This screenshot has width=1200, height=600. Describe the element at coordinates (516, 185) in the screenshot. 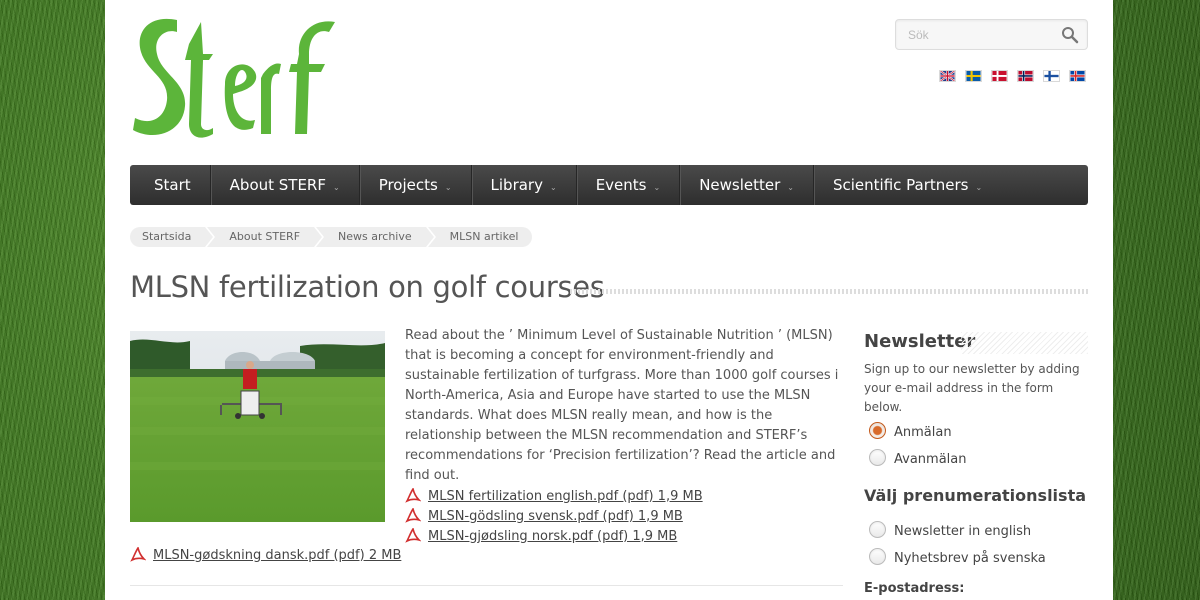

I see `nav-label: Library` at that location.